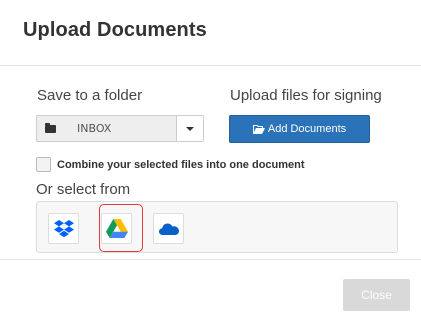 The image size is (421, 314). Describe the element at coordinates (90, 95) in the screenshot. I see `save-folder-label: Save to a folder` at that location.